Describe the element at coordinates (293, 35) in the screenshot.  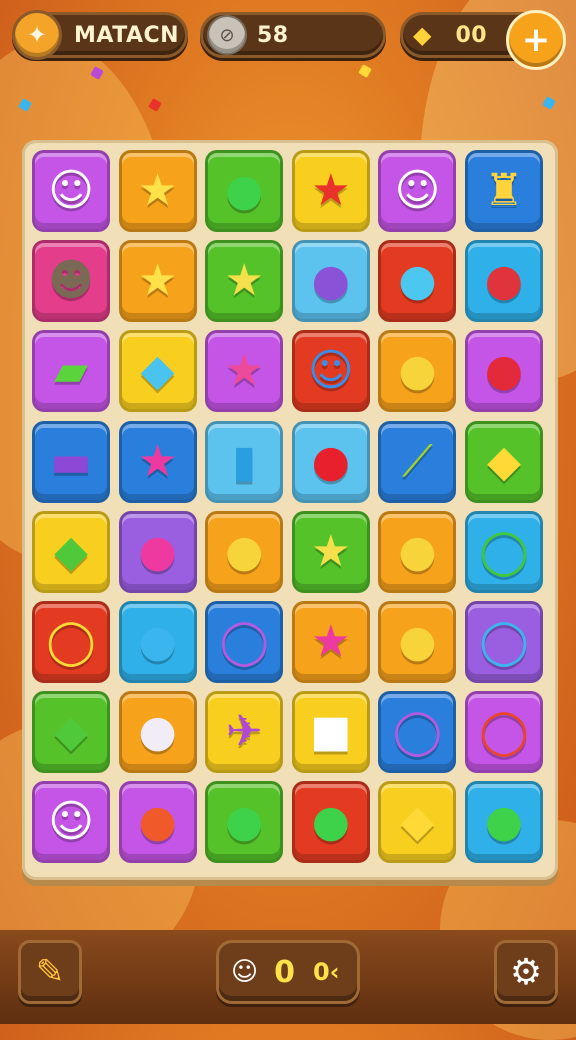
I see `coin-counter: ⊘ 58` at that location.